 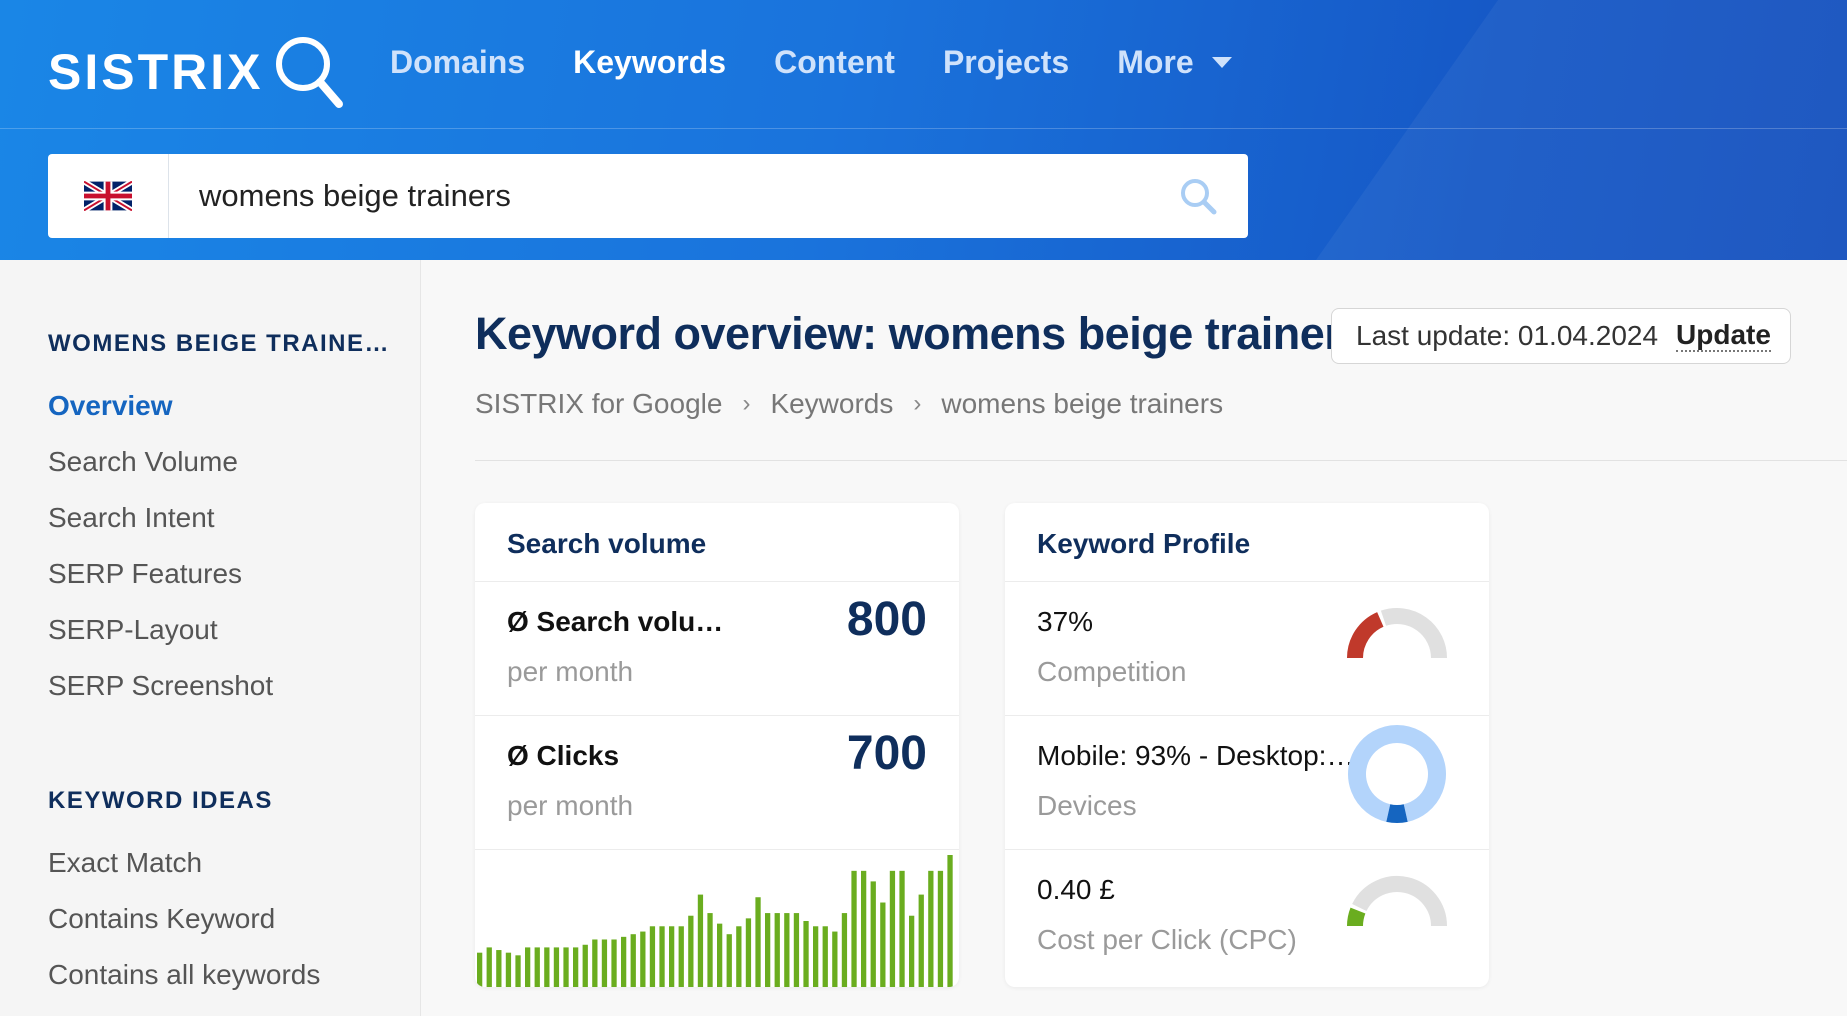 I want to click on competition-row: 37% Competition, so click(x=1247, y=649).